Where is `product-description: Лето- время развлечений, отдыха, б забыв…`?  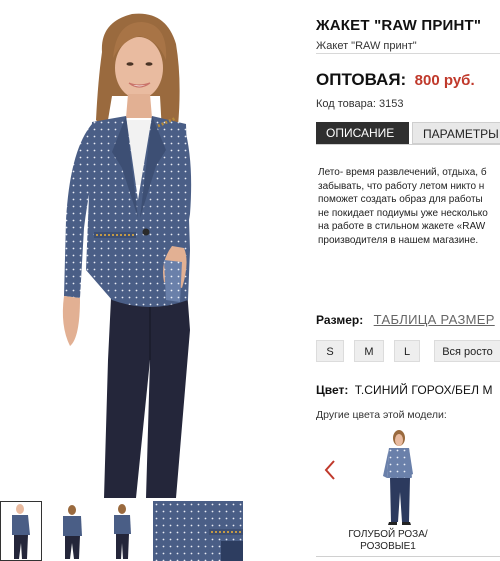
product-description: Лето- время развлечений, отдыха, б забыв… is located at coordinates (409, 206).